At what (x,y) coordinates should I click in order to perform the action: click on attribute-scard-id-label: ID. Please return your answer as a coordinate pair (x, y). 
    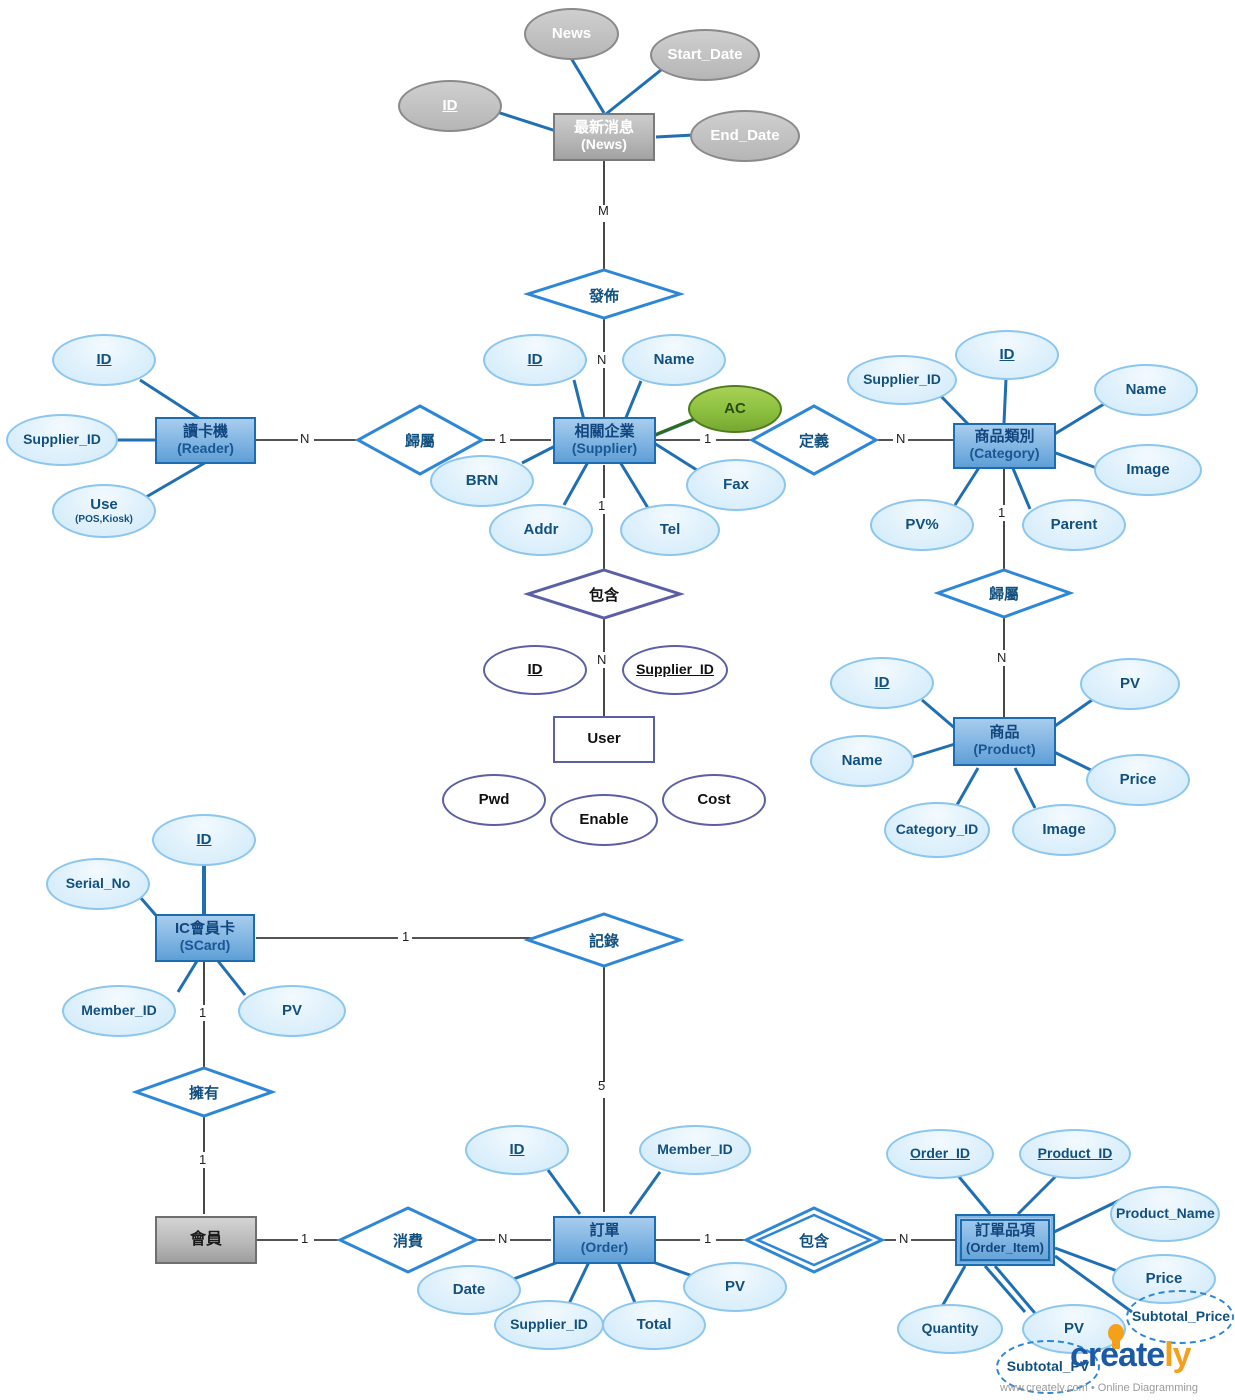
    Looking at the image, I should click on (204, 839).